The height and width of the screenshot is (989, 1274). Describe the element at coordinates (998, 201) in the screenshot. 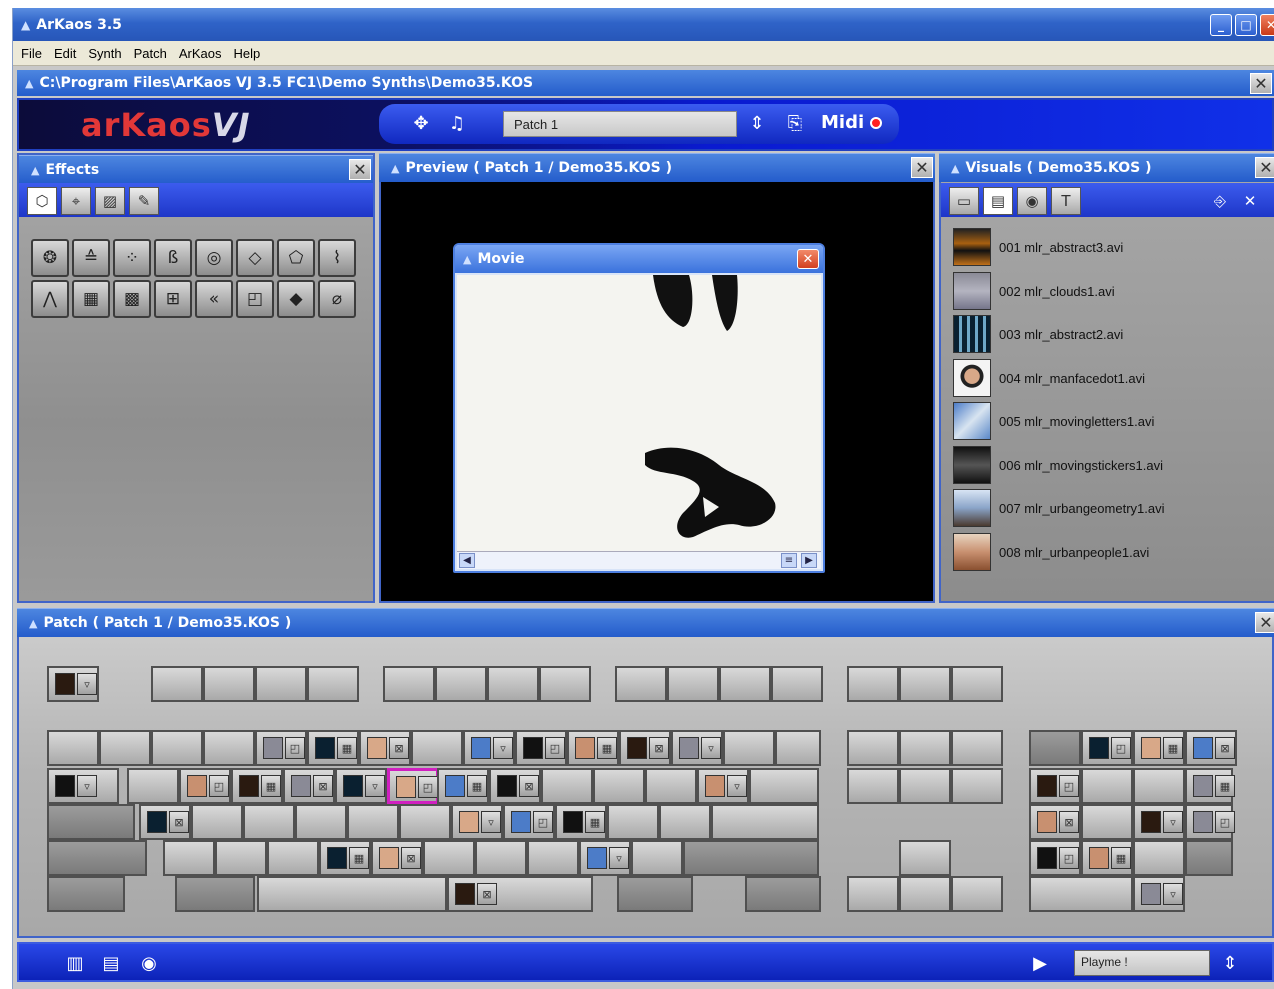

I see `tab-film-icon: ▤` at that location.